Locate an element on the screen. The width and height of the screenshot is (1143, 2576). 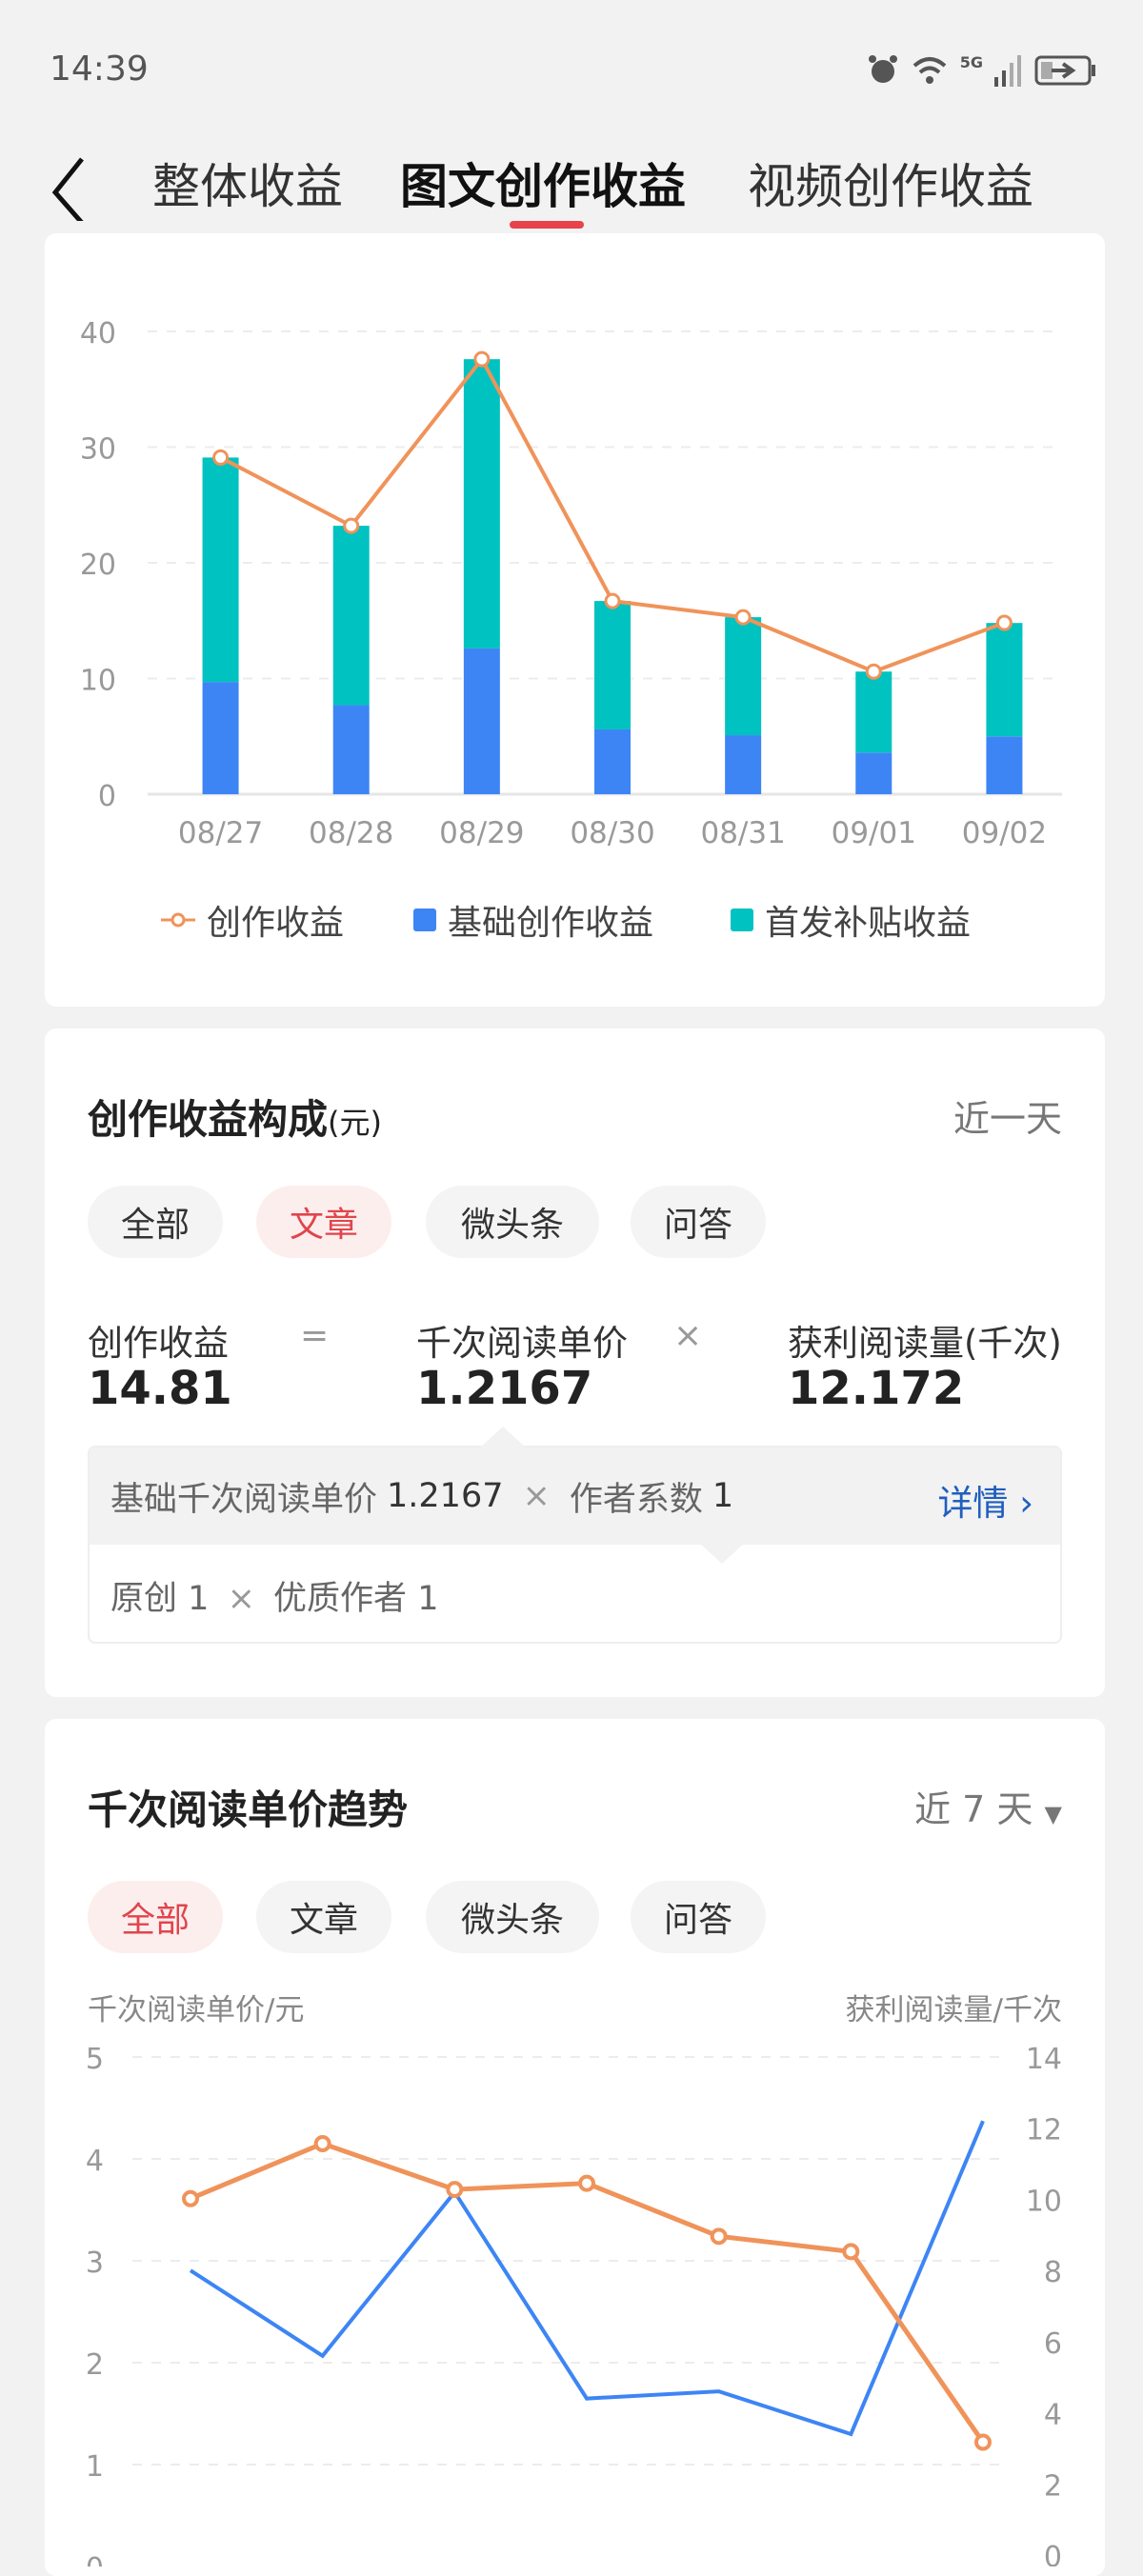
coef-value: 1 is located at coordinates (723, 1496).